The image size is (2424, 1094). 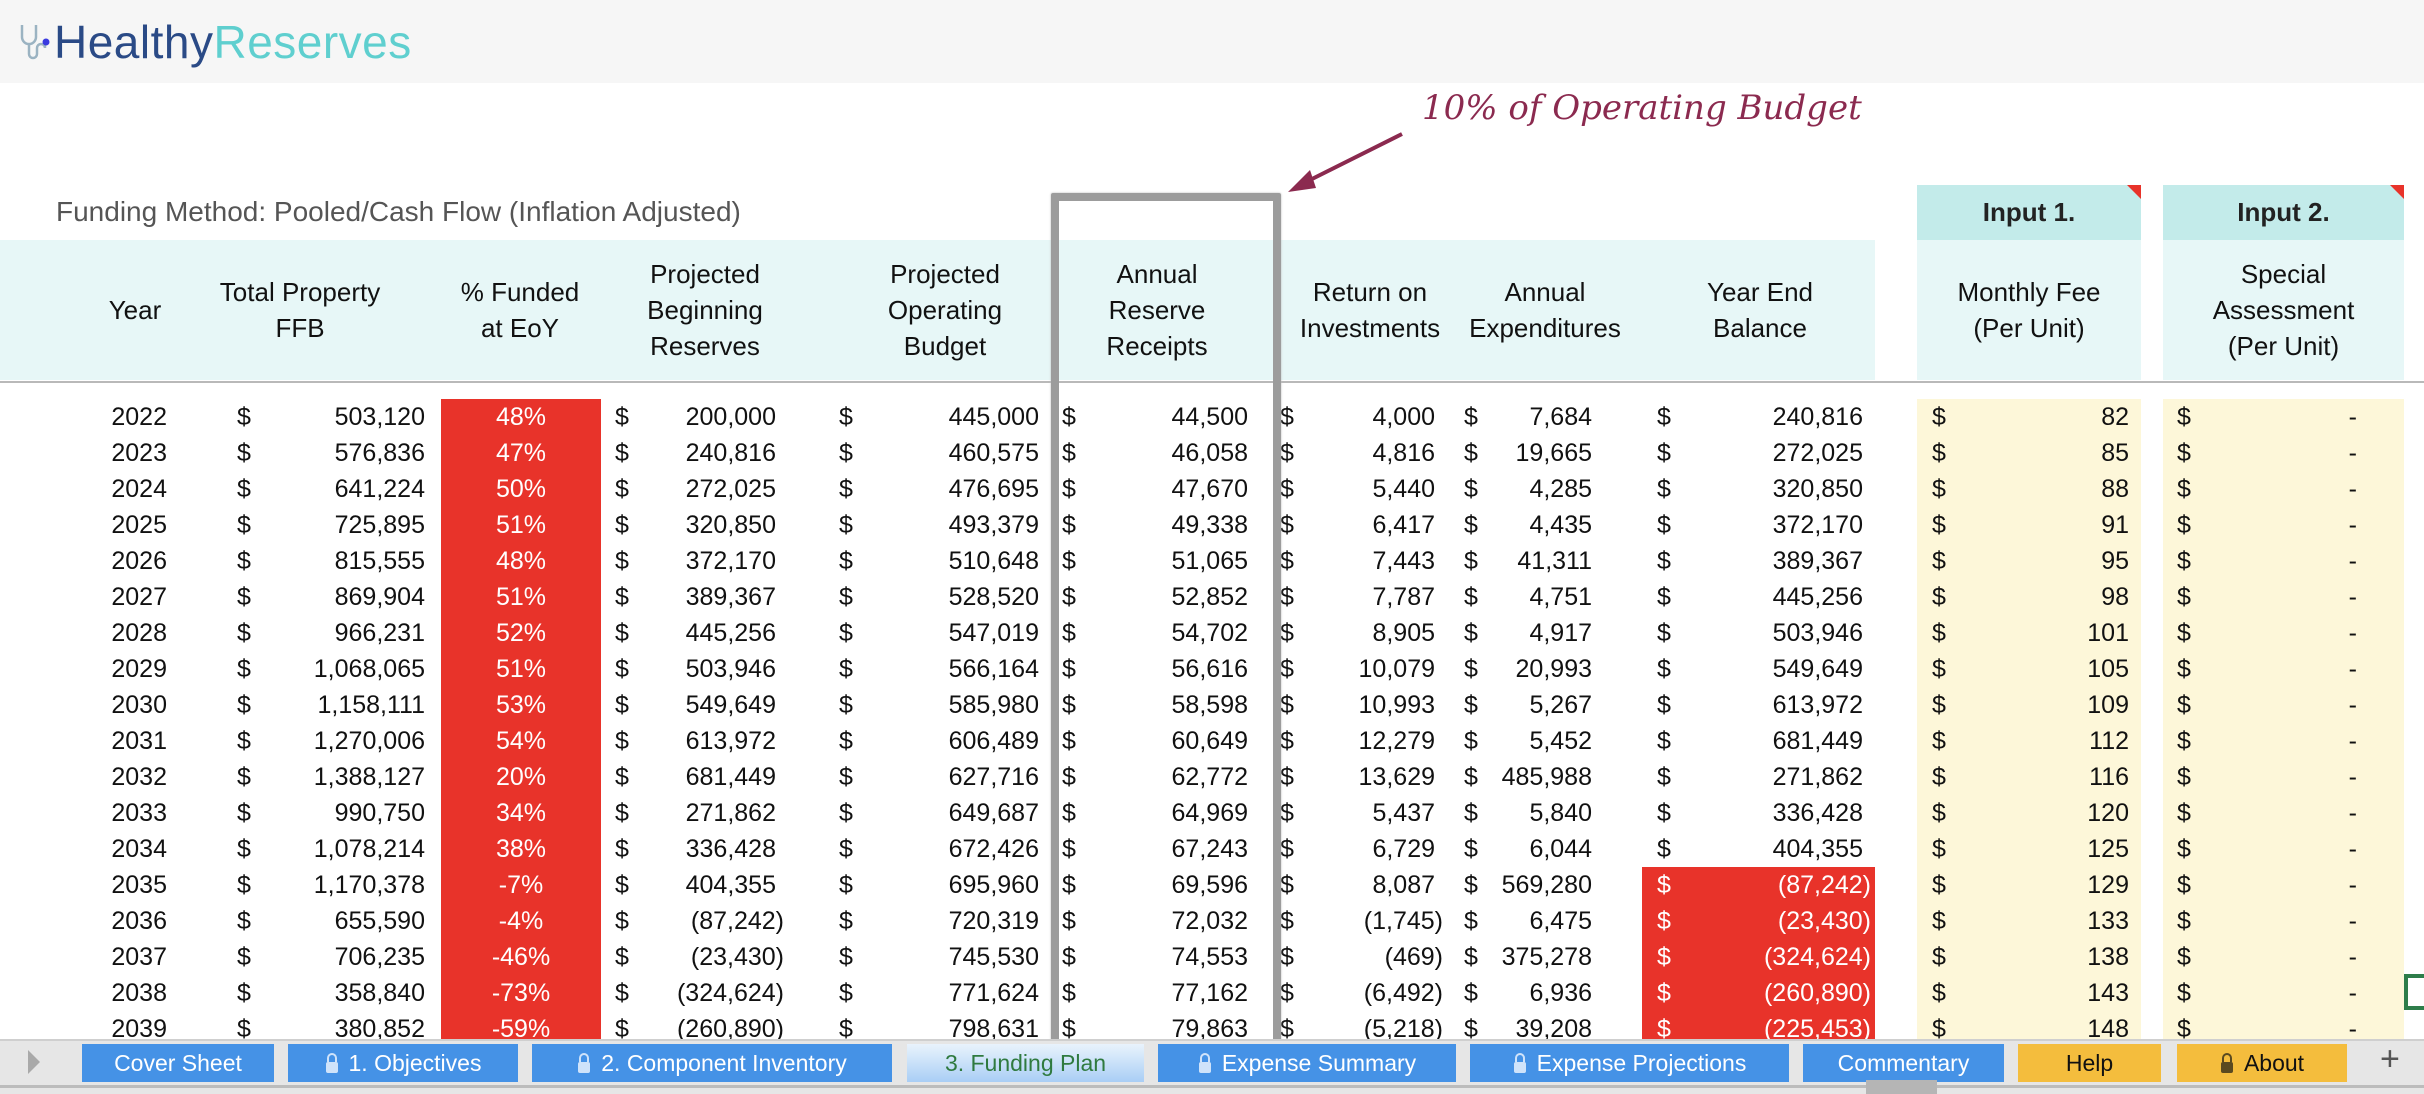 What do you see at coordinates (2029, 741) in the screenshot?
I see `cell-fee: 112` at bounding box center [2029, 741].